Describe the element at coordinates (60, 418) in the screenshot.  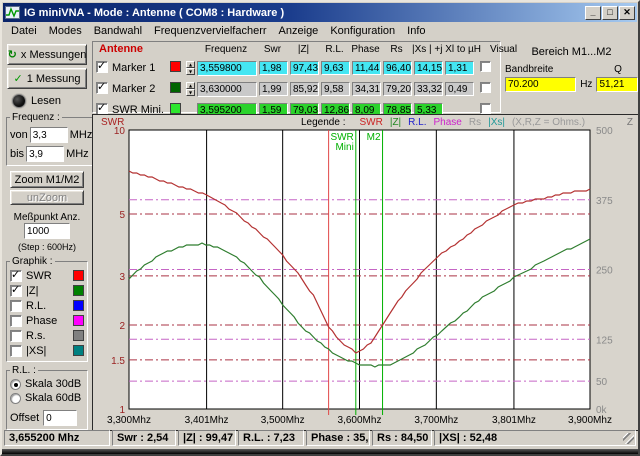
I see `offset-input` at that location.